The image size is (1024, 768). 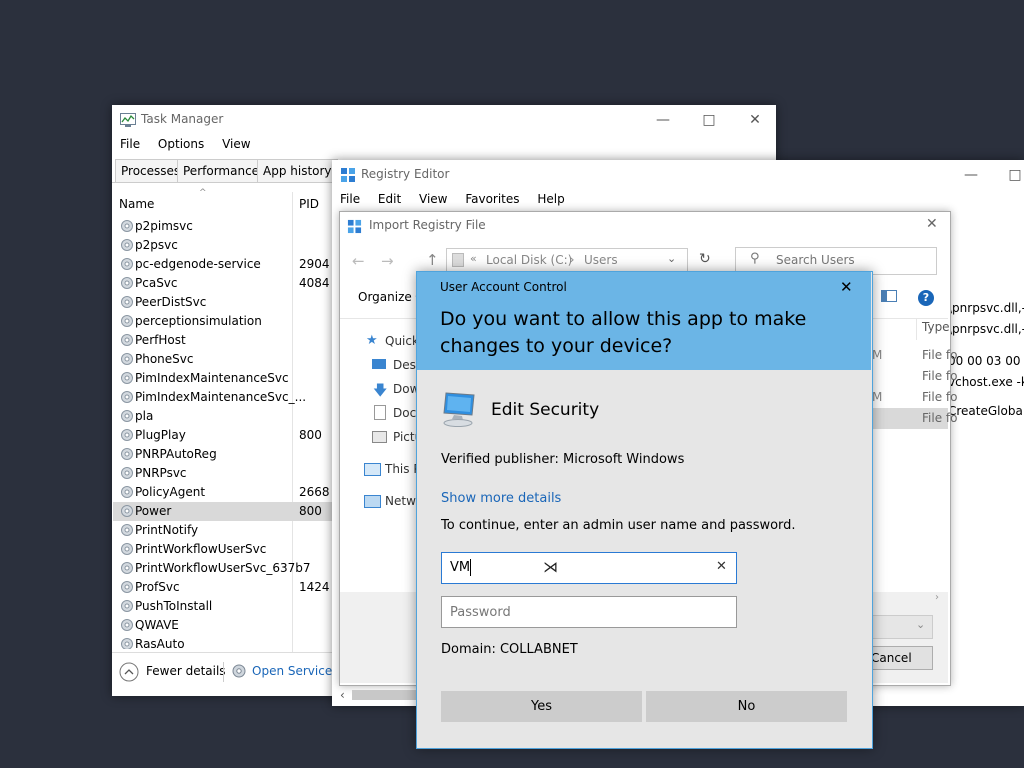 I want to click on file-row-modified: M, so click(x=877, y=355).